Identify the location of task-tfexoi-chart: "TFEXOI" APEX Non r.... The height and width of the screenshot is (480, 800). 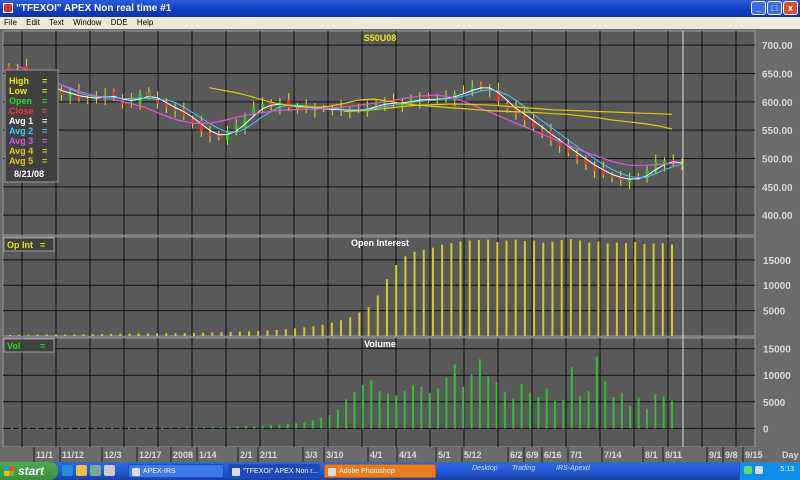
(274, 471).